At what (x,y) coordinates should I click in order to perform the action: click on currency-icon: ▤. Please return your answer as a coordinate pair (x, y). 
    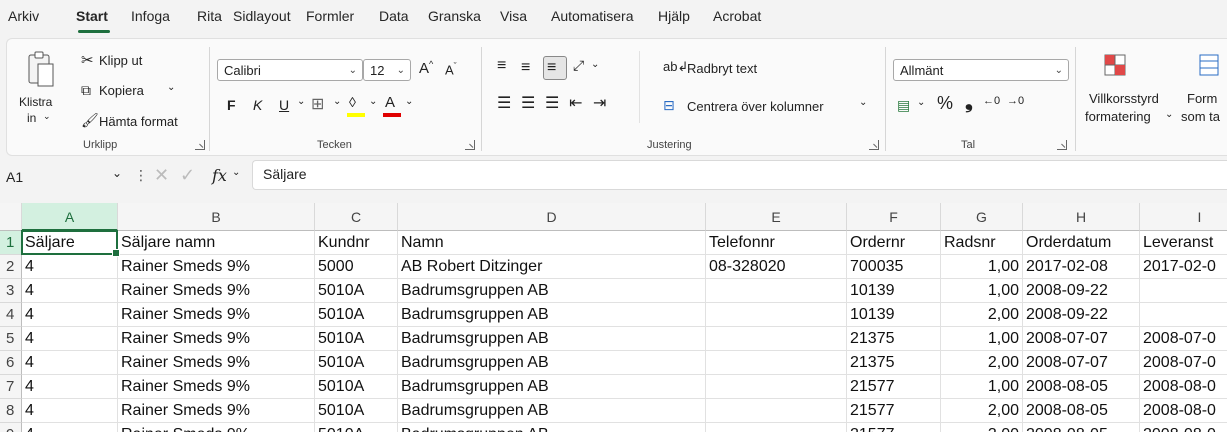
    Looking at the image, I should click on (903, 105).